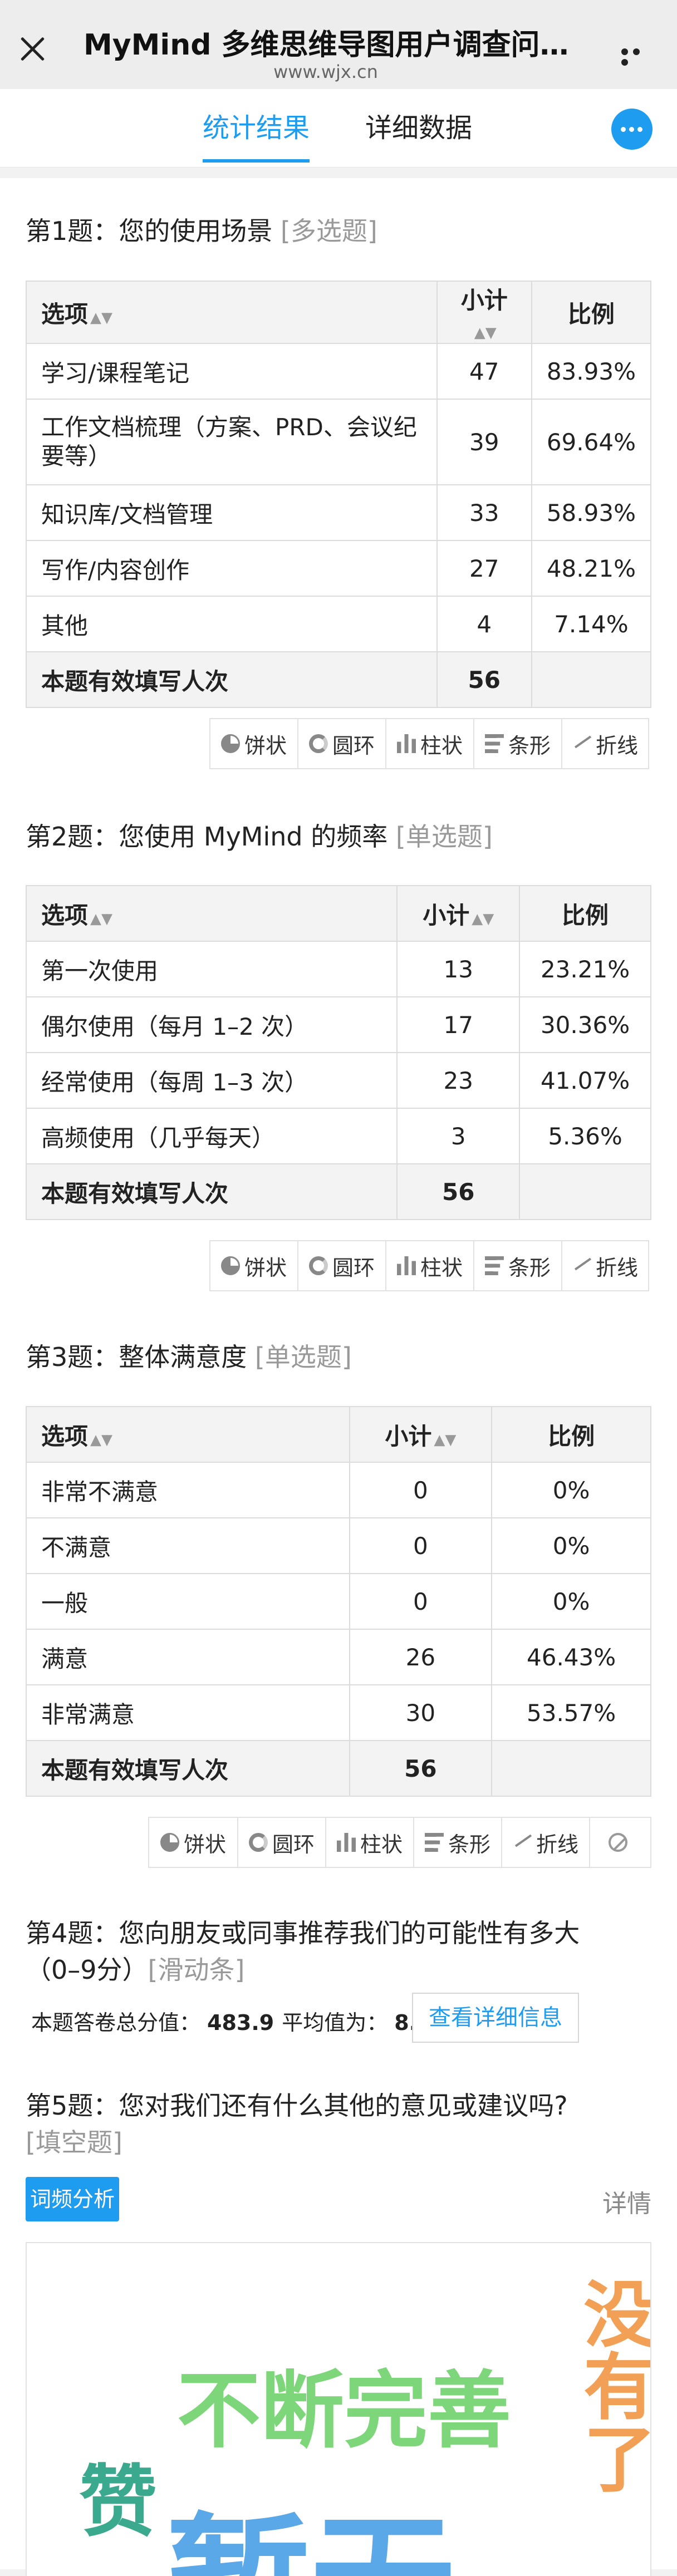 Image resolution: width=677 pixels, height=2576 pixels. What do you see at coordinates (418, 125) in the screenshot?
I see `tab-detail: 详细数据` at bounding box center [418, 125].